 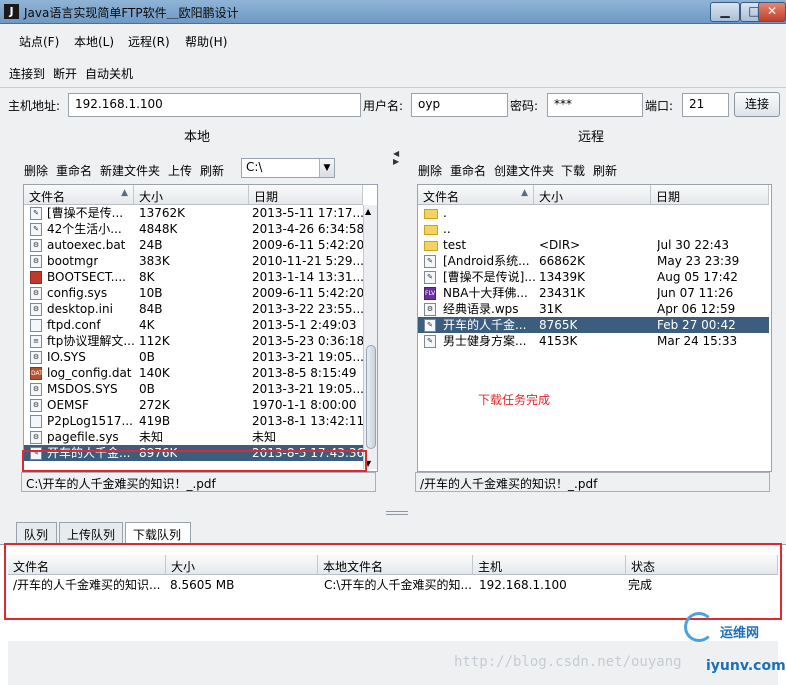 I want to click on remote-panel-title: 远程, so click(x=591, y=137).